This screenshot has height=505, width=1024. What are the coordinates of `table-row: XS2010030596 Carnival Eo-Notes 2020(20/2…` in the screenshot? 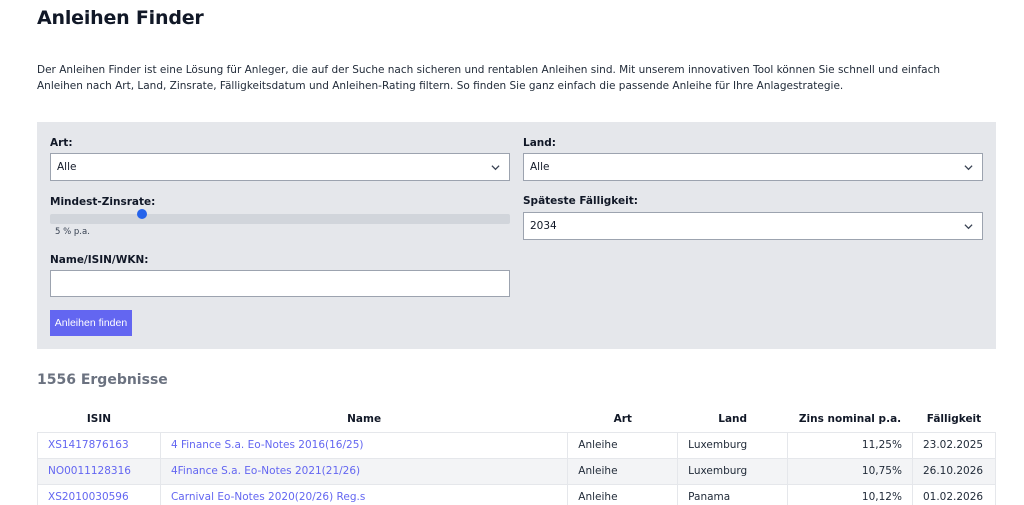 It's located at (517, 494).